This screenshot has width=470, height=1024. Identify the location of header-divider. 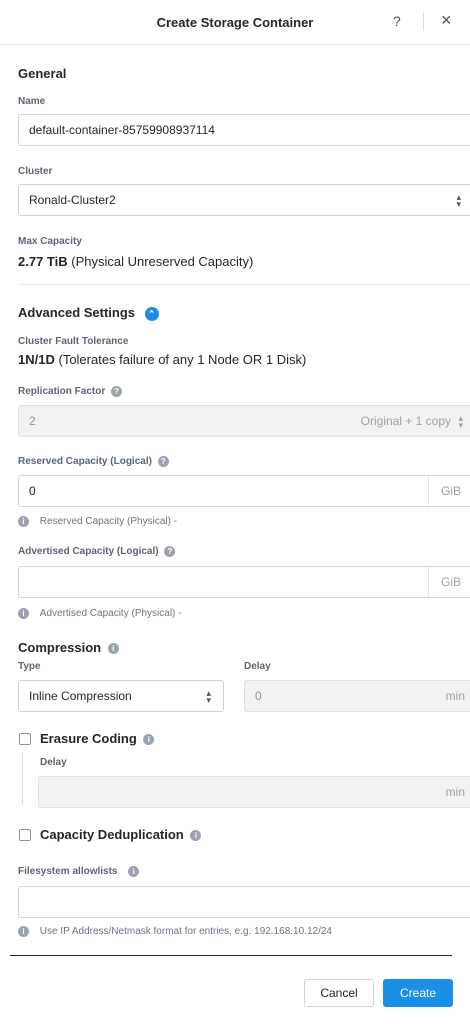
(423, 22).